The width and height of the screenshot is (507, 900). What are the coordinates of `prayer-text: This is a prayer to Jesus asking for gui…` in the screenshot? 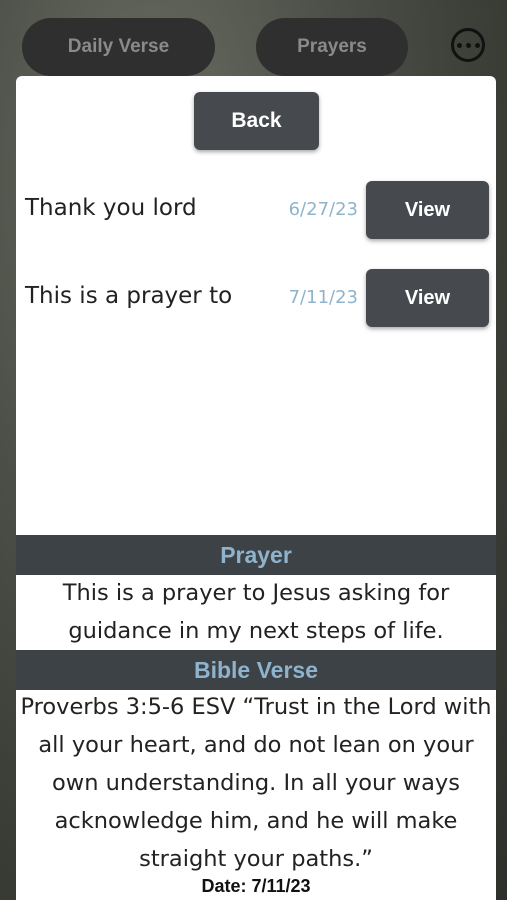 It's located at (256, 612).